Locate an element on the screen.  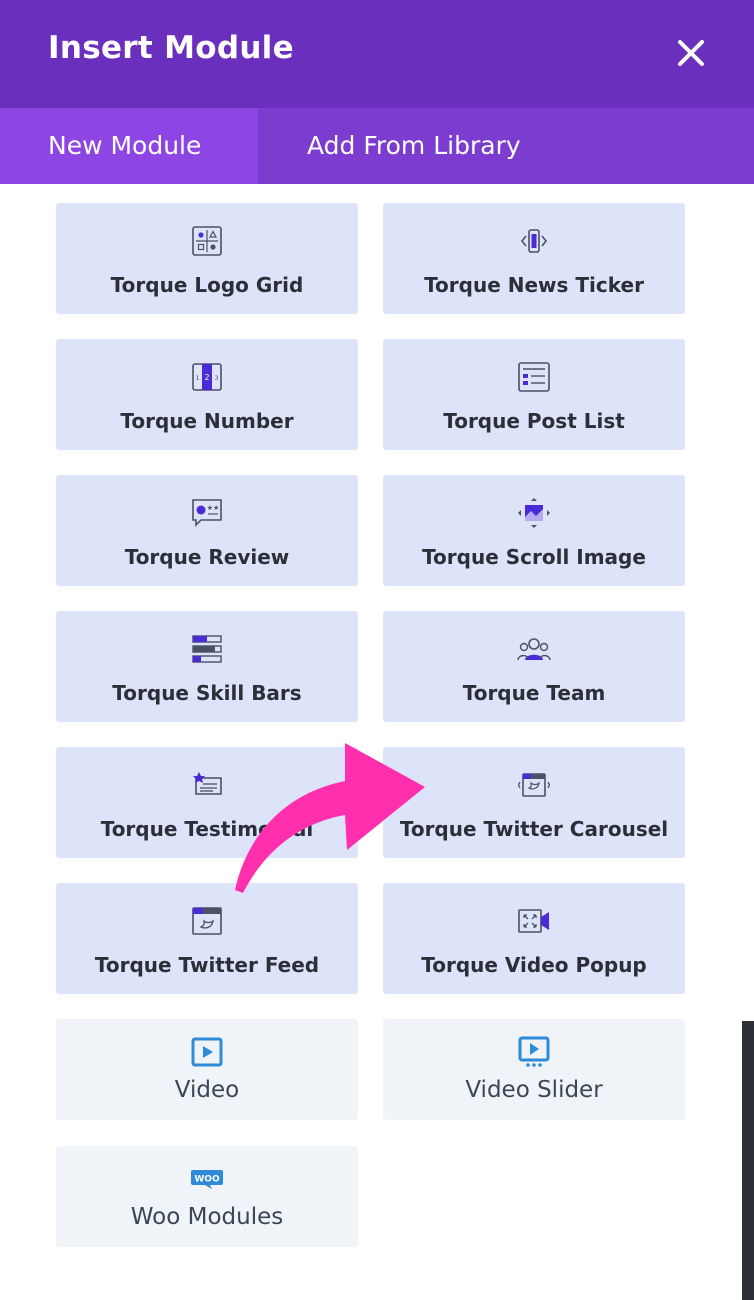
module-card-scroll-image: Torque Scroll Image is located at coordinates (534, 530).